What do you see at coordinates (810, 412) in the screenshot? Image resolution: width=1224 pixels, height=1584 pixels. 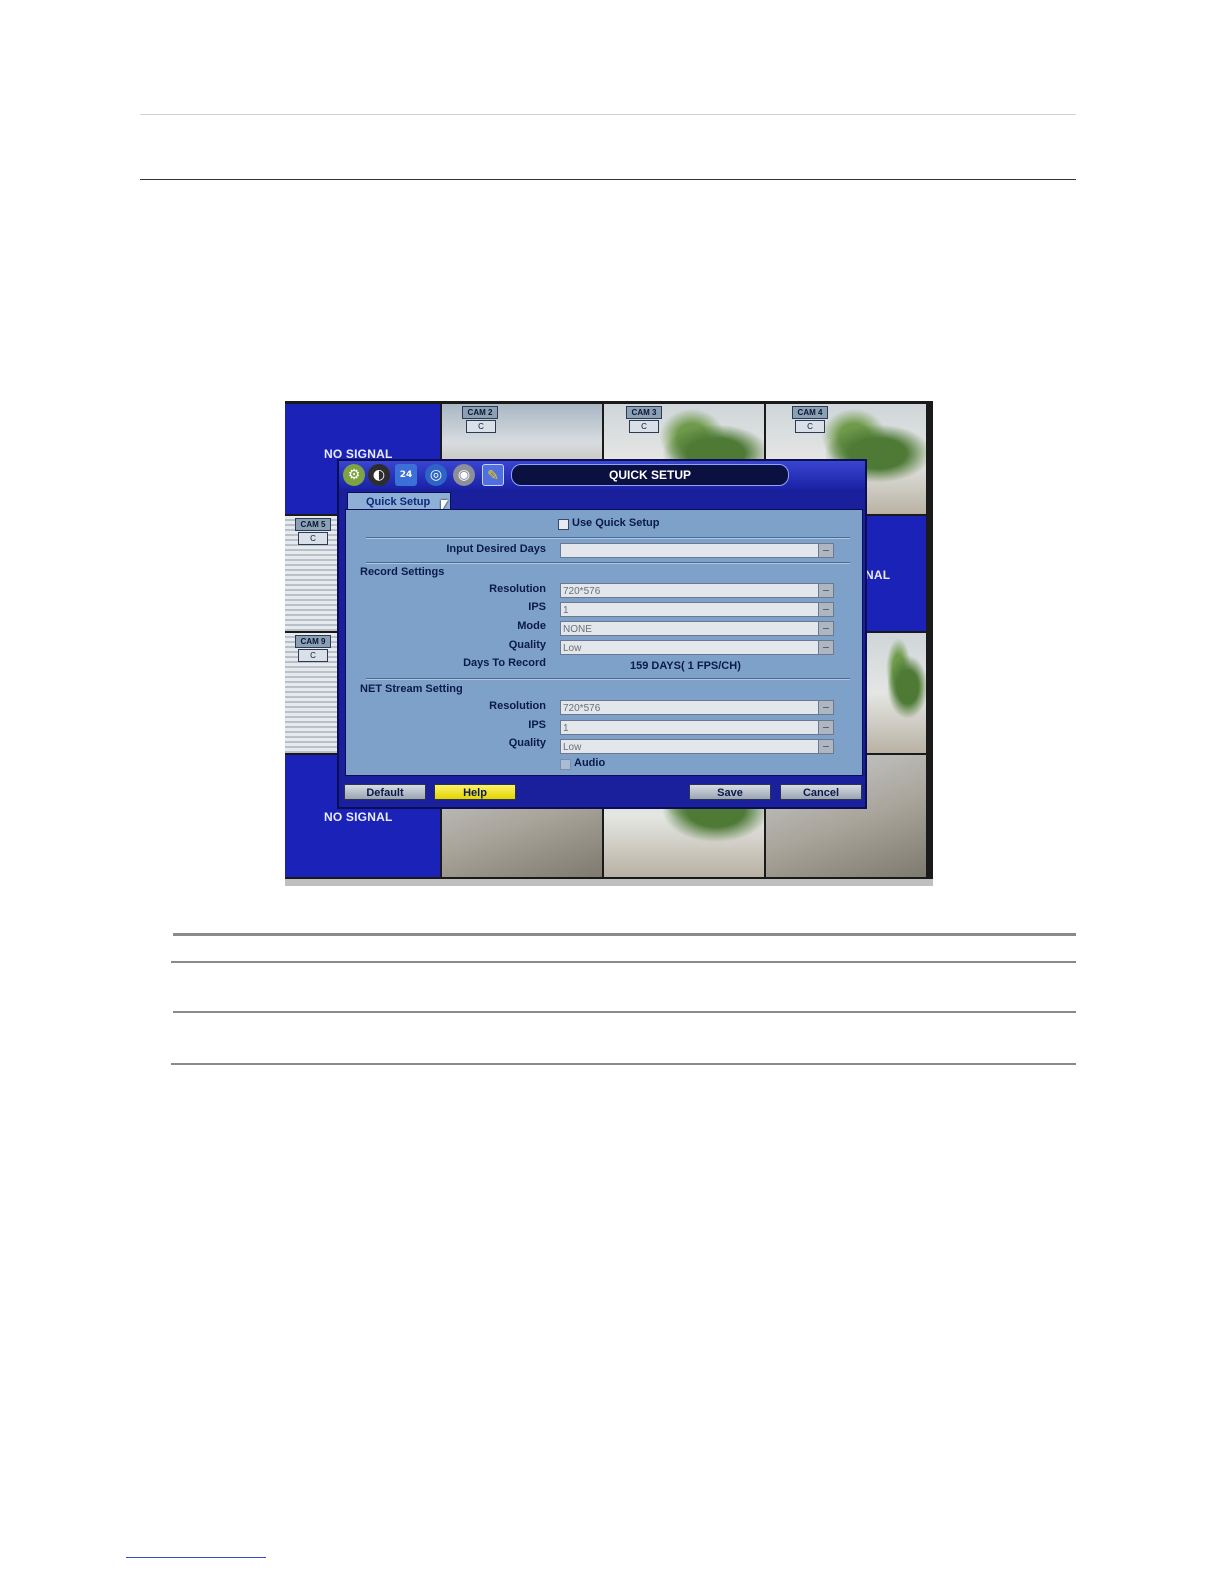 I see `camera-label: CAM 4` at bounding box center [810, 412].